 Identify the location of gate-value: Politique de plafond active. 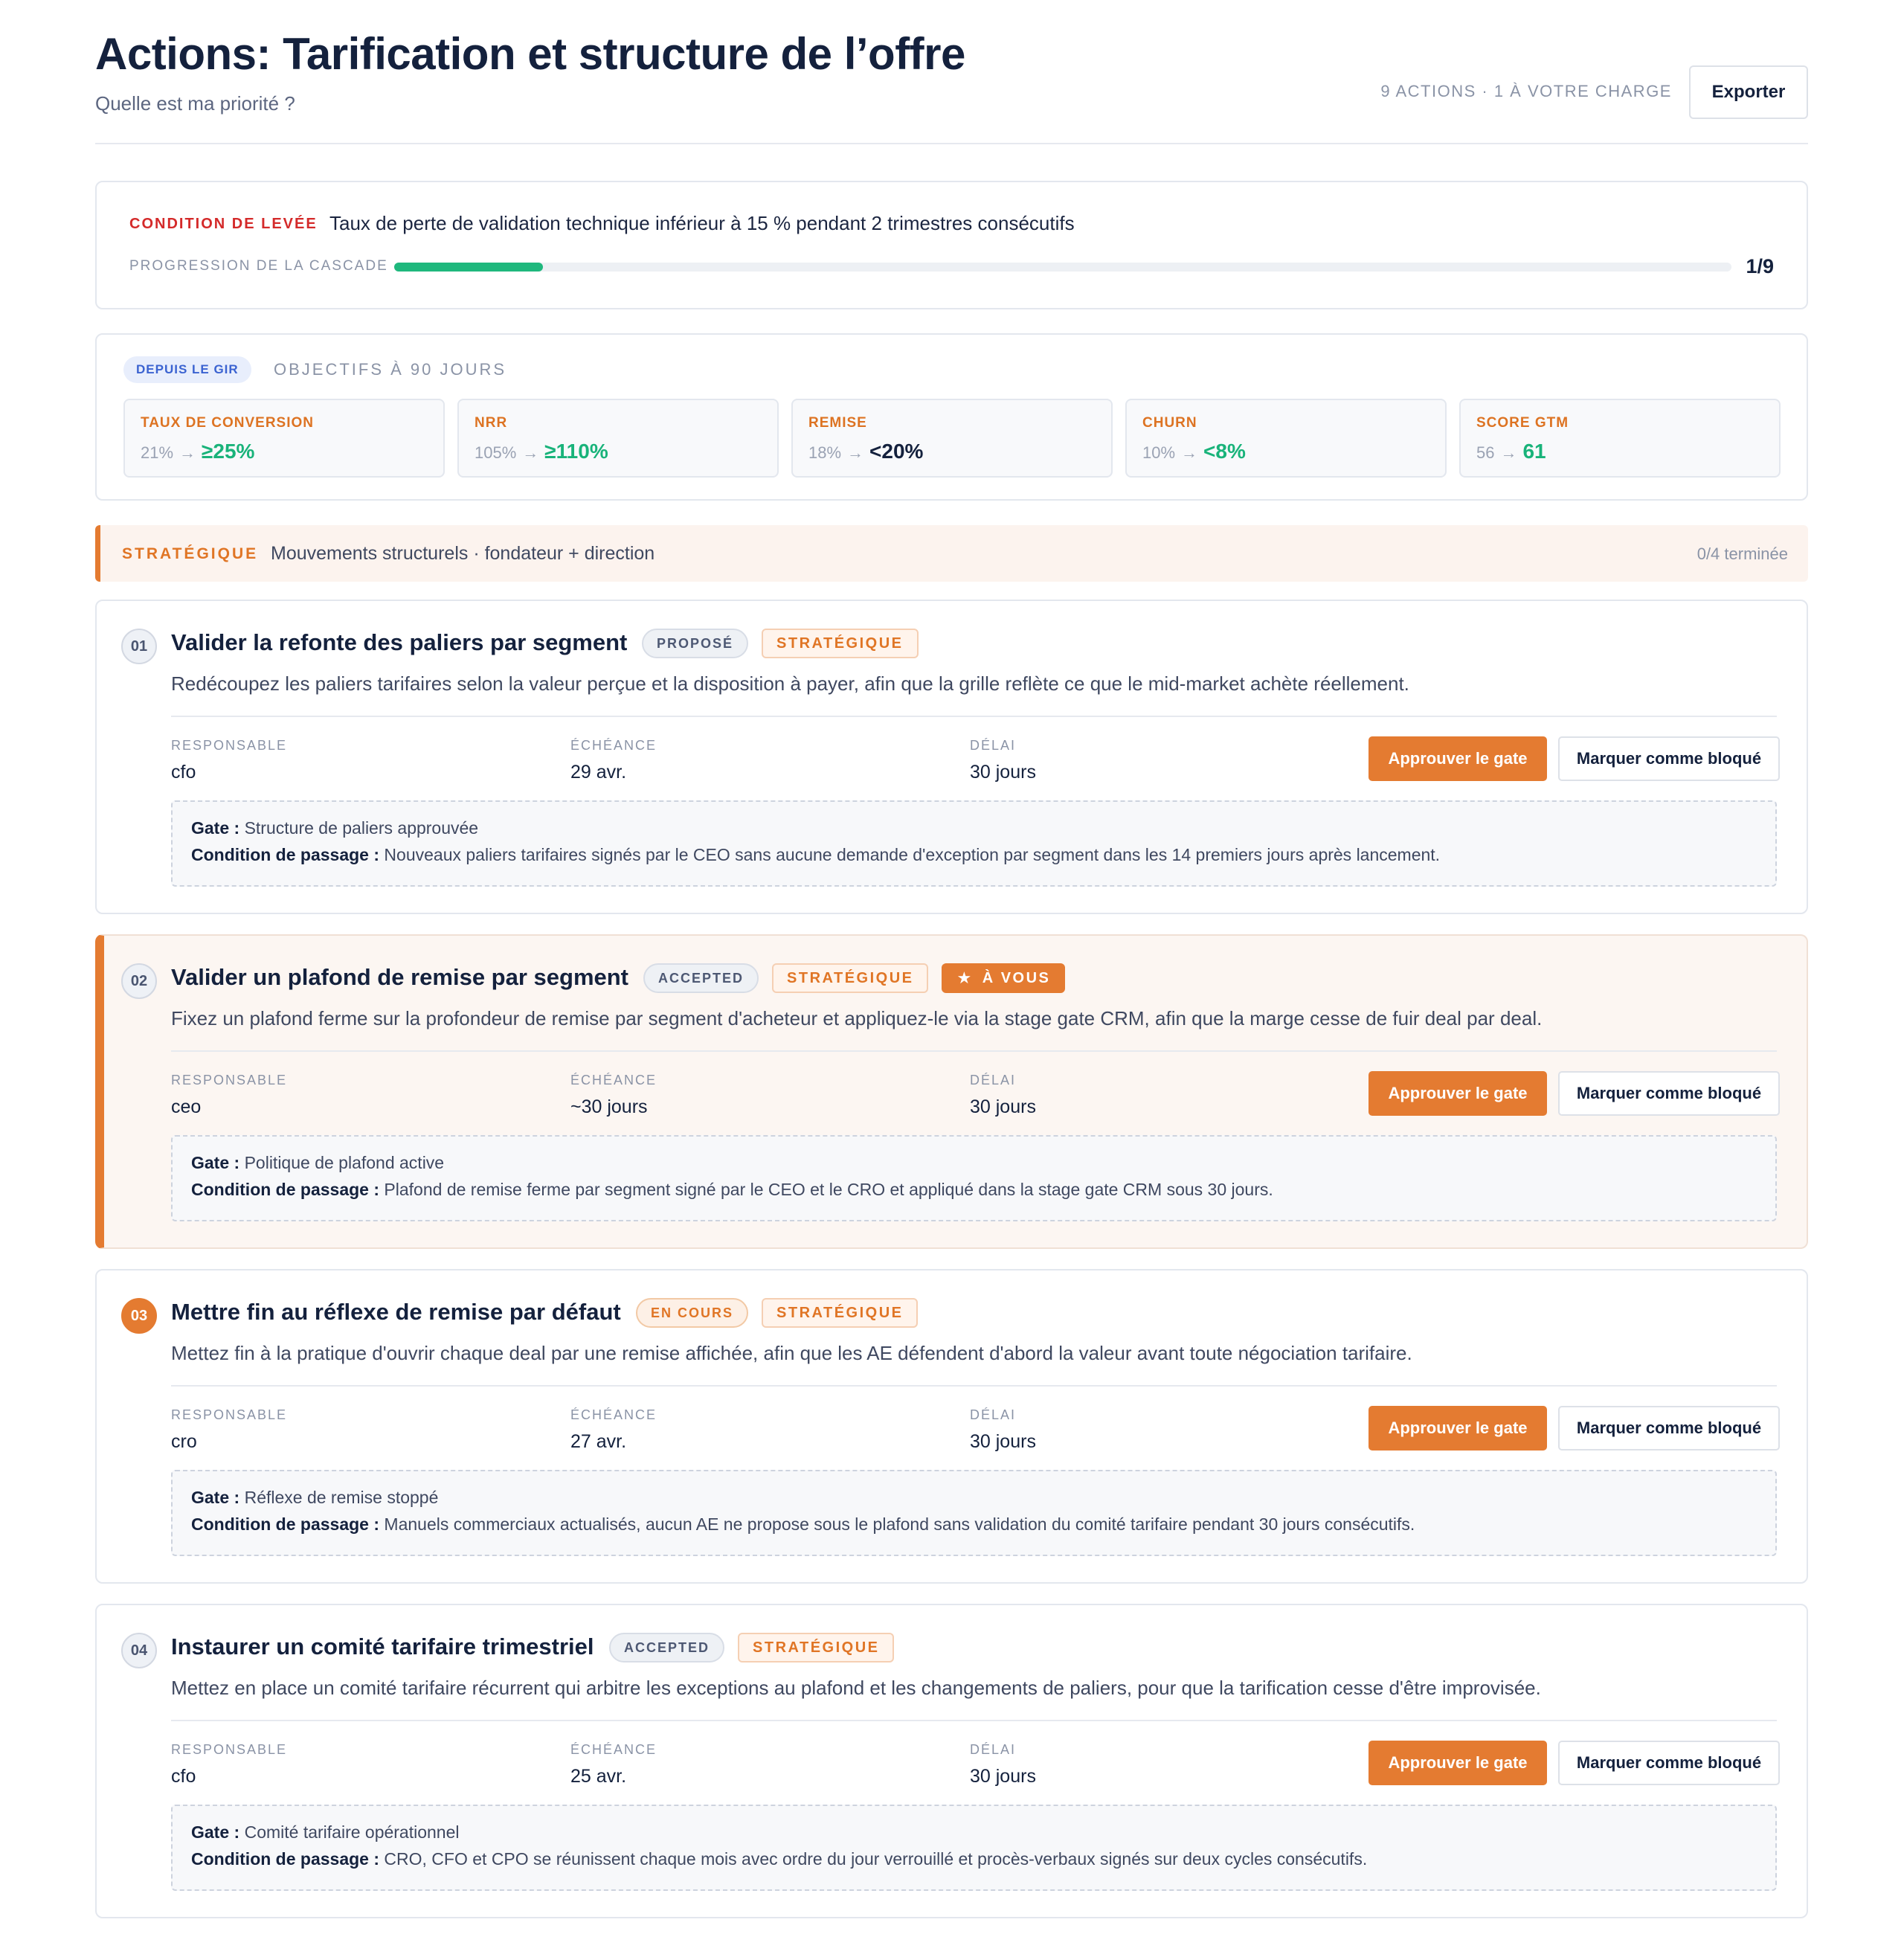
(345, 1162).